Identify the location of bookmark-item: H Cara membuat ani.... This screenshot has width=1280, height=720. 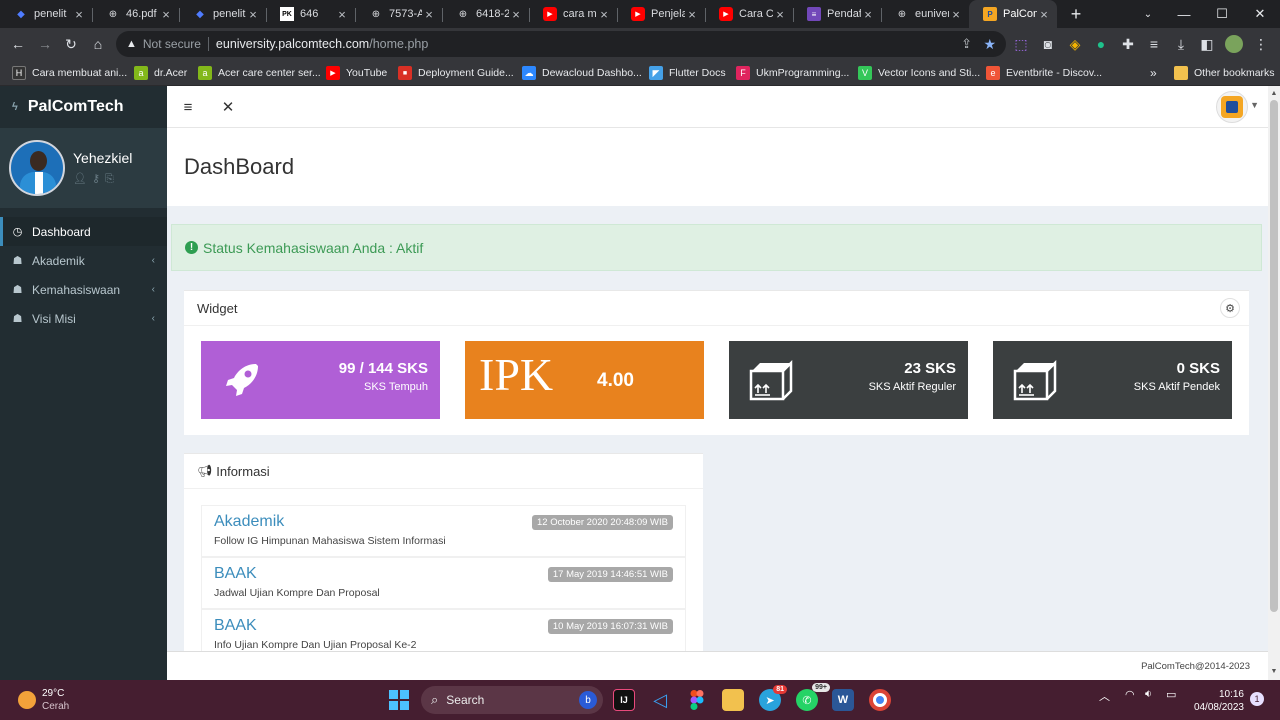
(69, 73).